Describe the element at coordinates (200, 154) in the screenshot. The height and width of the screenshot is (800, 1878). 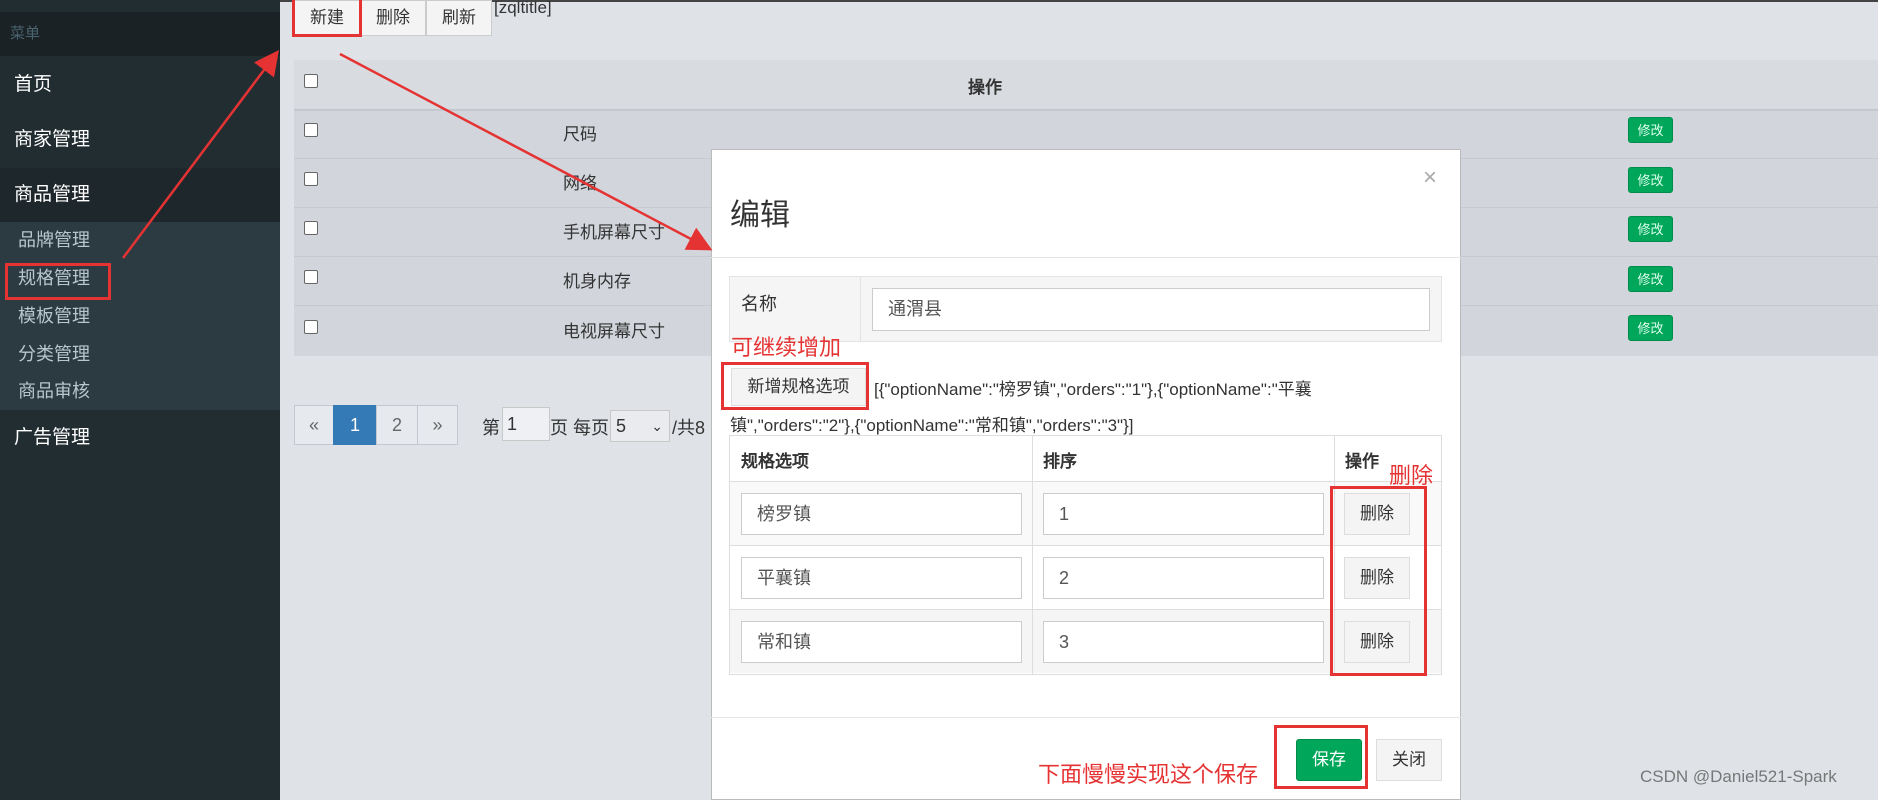
I see `annotation-arrow-spec-to-new` at that location.